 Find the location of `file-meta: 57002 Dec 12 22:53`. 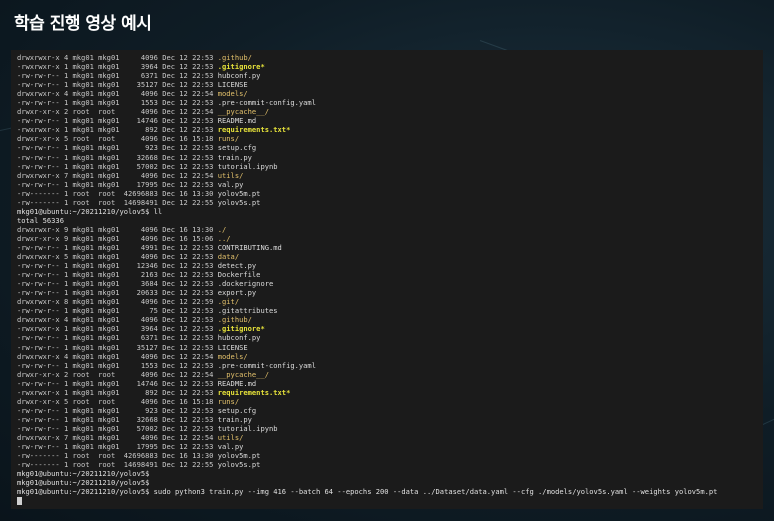

file-meta: 57002 Dec 12 22:53 is located at coordinates (168, 166).